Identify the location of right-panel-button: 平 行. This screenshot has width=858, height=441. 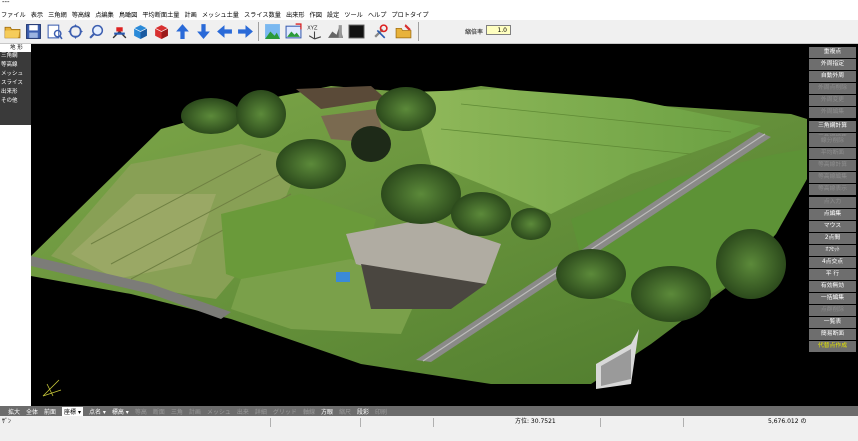
(832, 274).